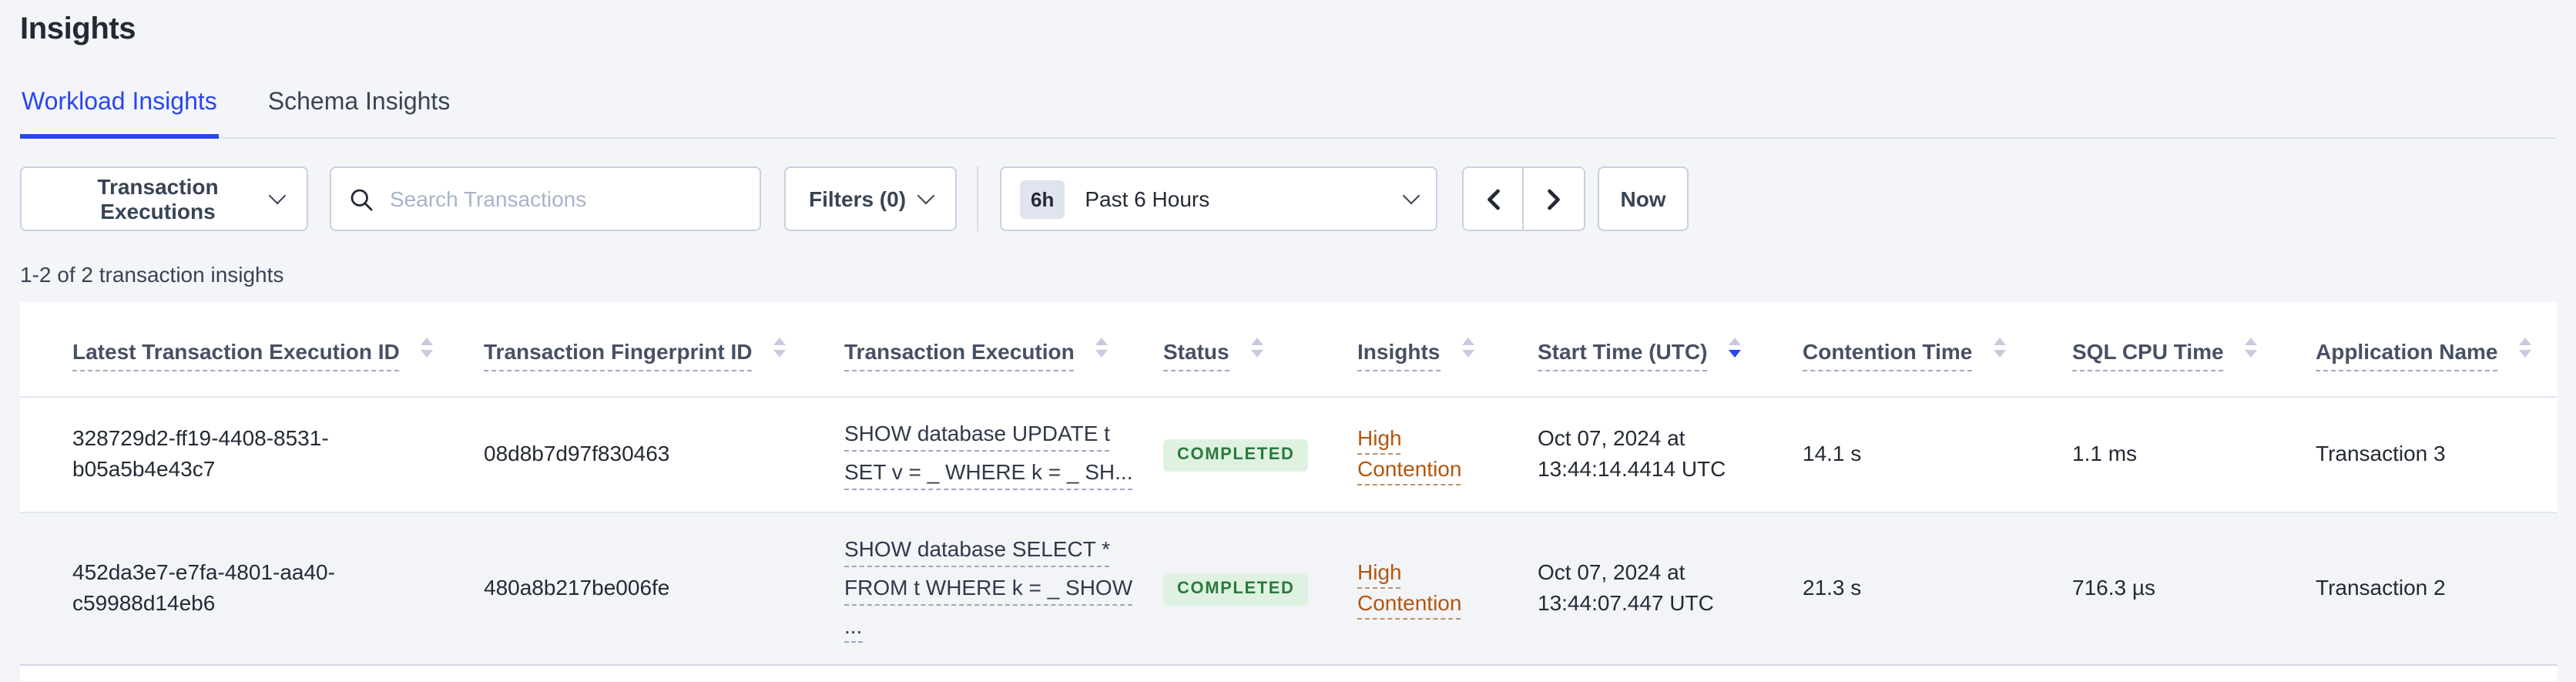 The height and width of the screenshot is (682, 2576). Describe the element at coordinates (1832, 587) in the screenshot. I see `contention-time-cell: 21.3 s` at that location.